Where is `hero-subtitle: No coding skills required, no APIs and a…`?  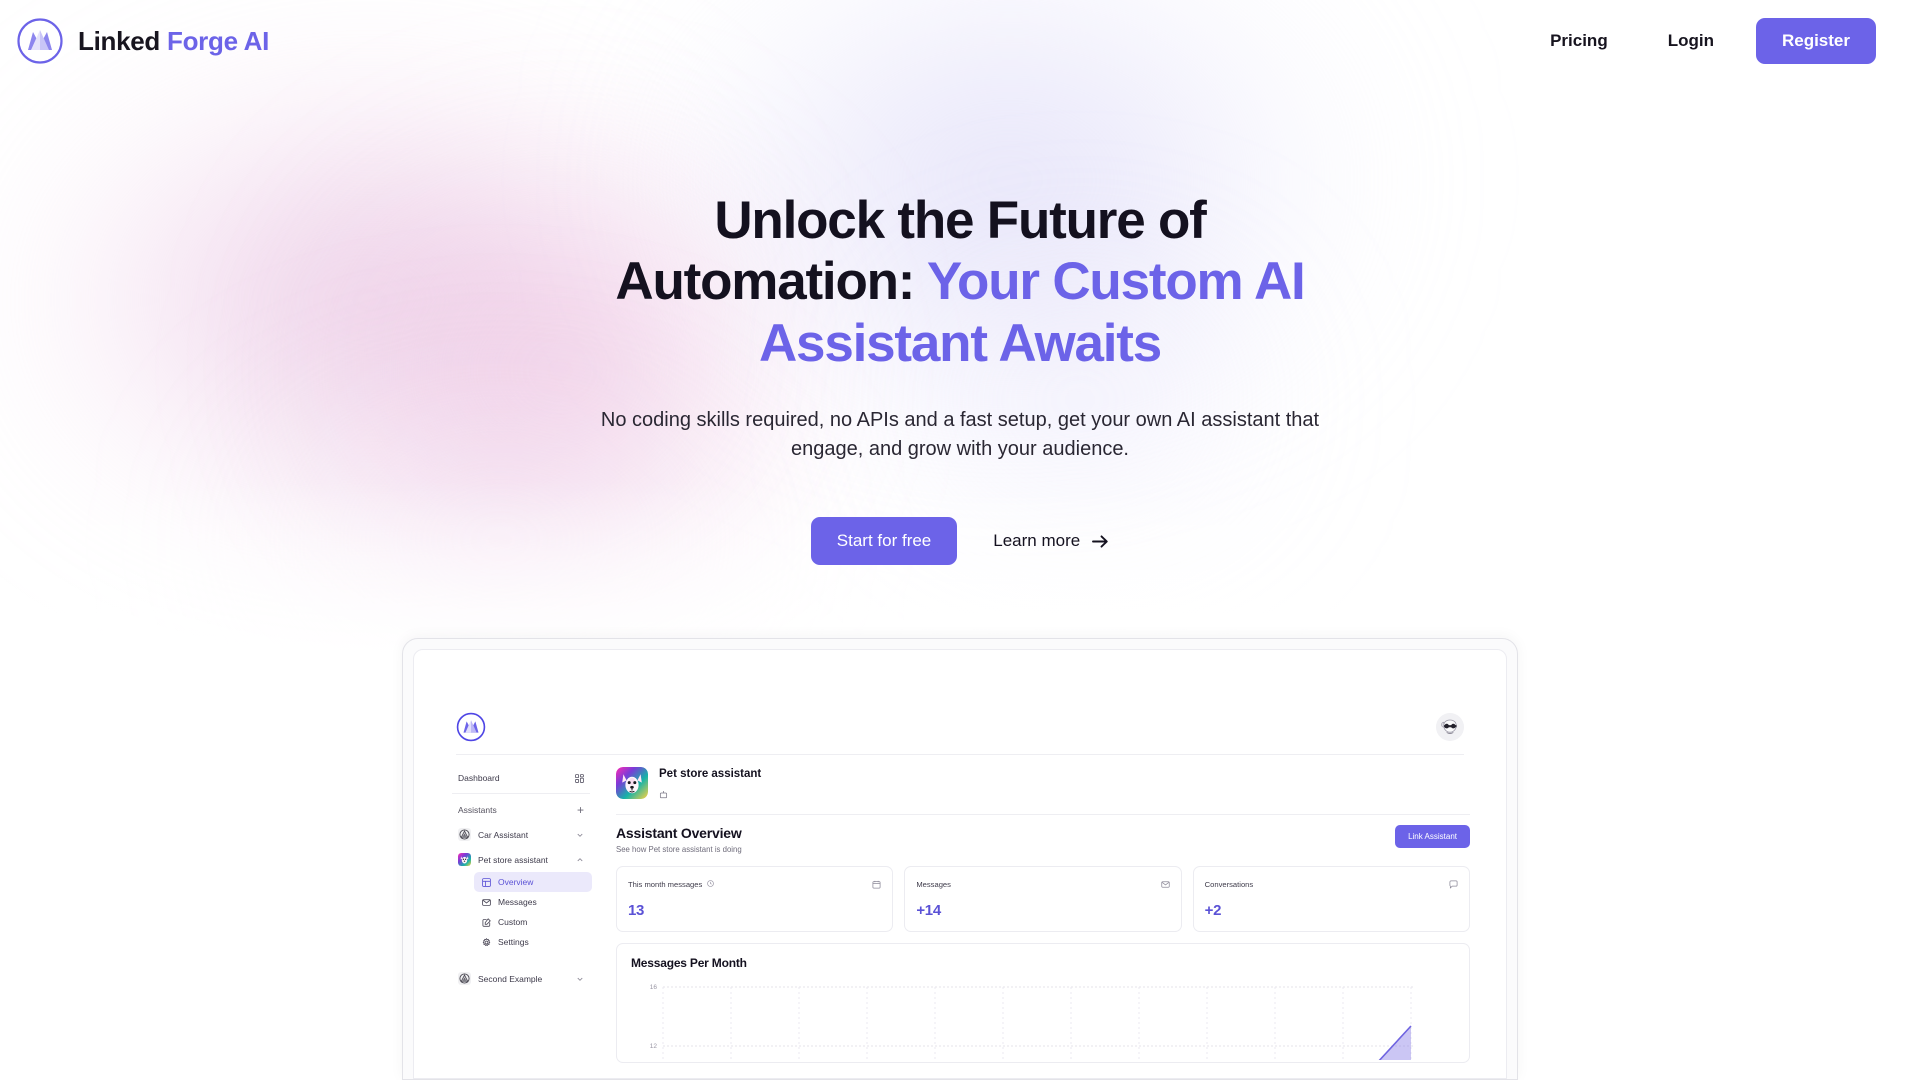
hero-subtitle: No coding skills required, no APIs and a… is located at coordinates (960, 434).